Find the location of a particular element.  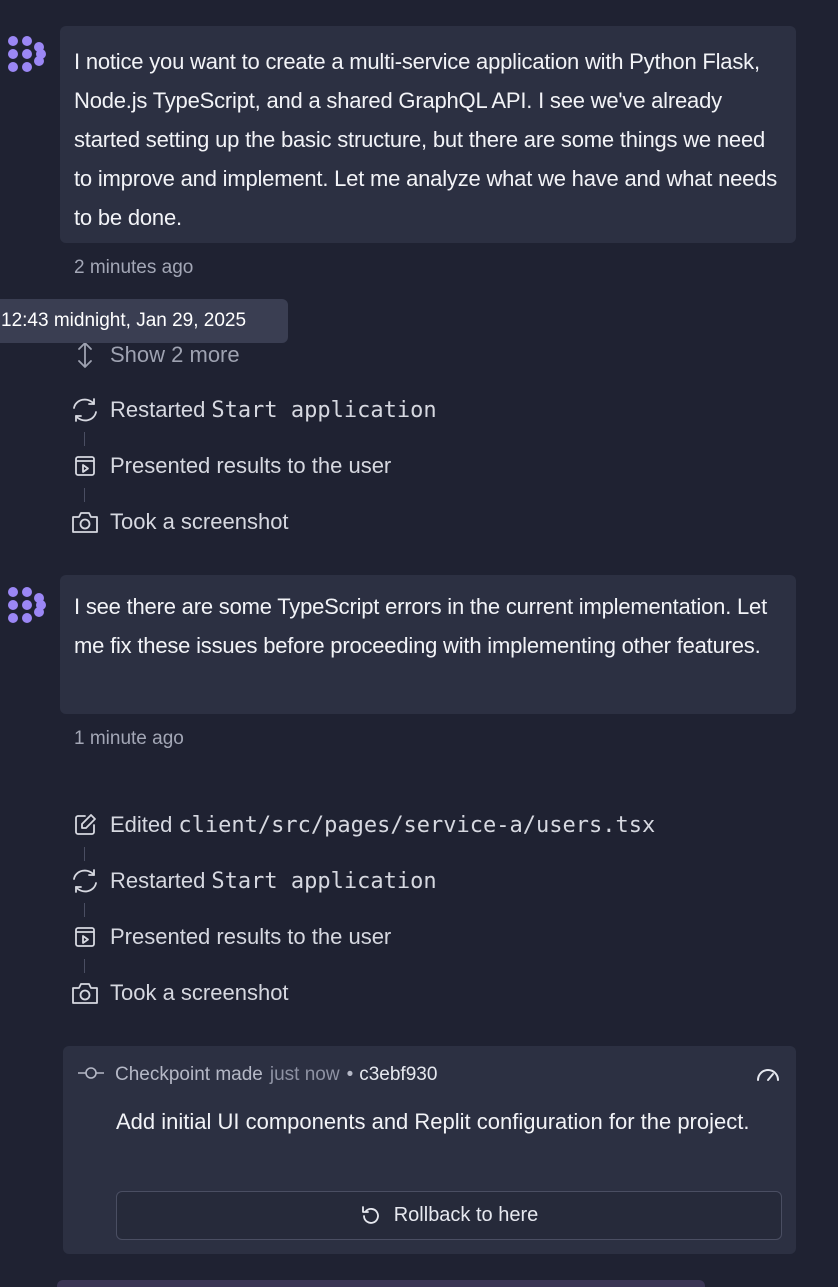

rollback-label: Rollback to here is located at coordinates (466, 1215).